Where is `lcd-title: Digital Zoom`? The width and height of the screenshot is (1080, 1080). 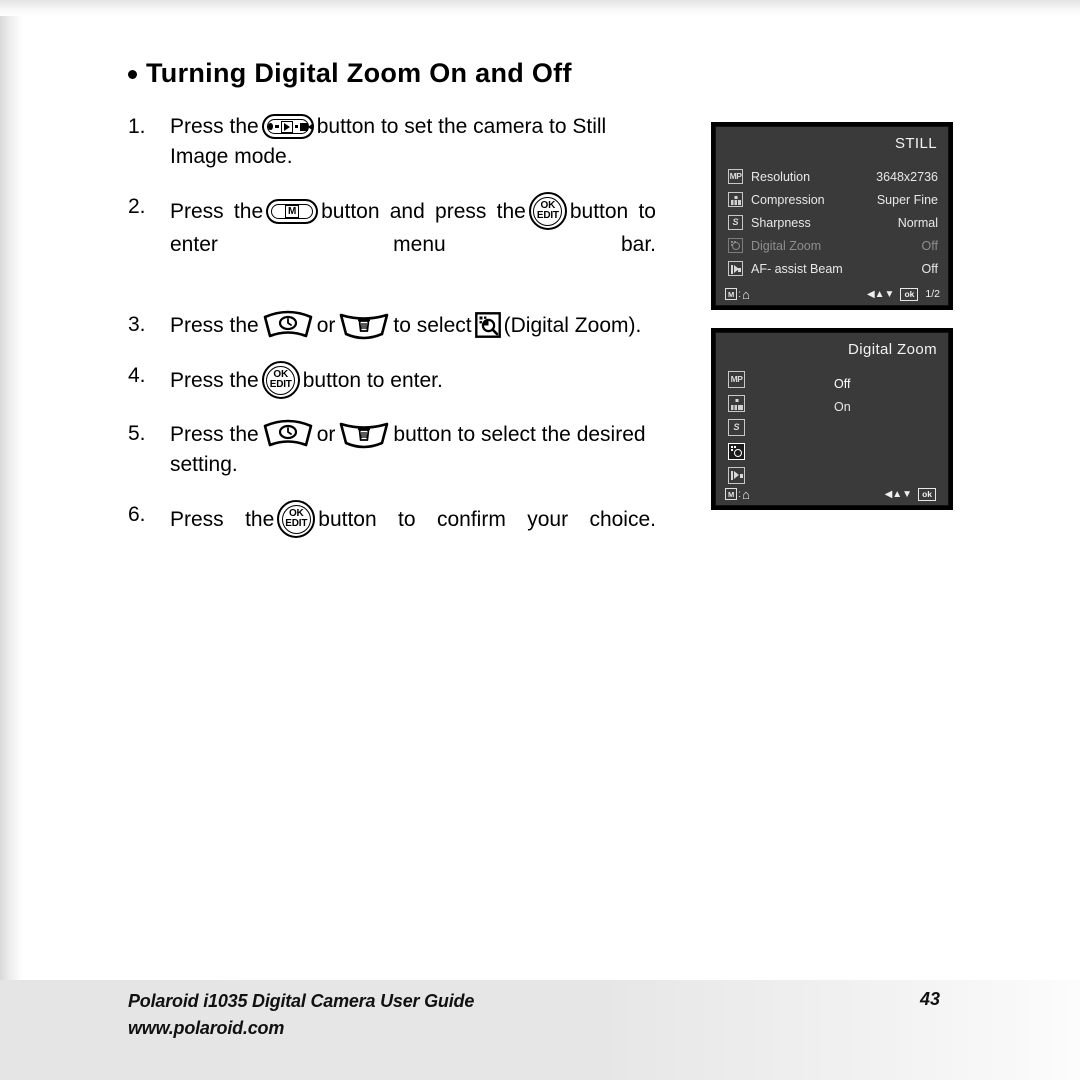
lcd-title: Digital Zoom is located at coordinates (892, 349).